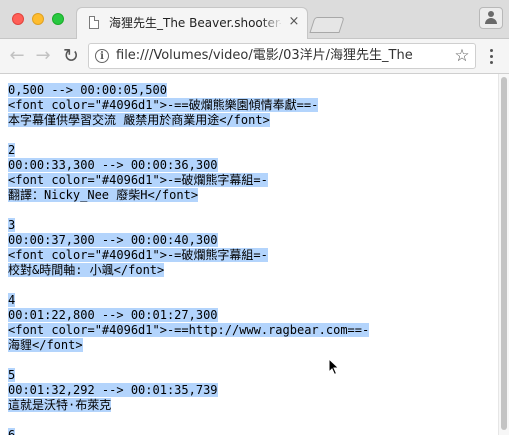 The width and height of the screenshot is (509, 435). I want to click on text-line-content: <font color="#4096d1">-==破爛熊樂園傾情奉獻==-, so click(163, 105).